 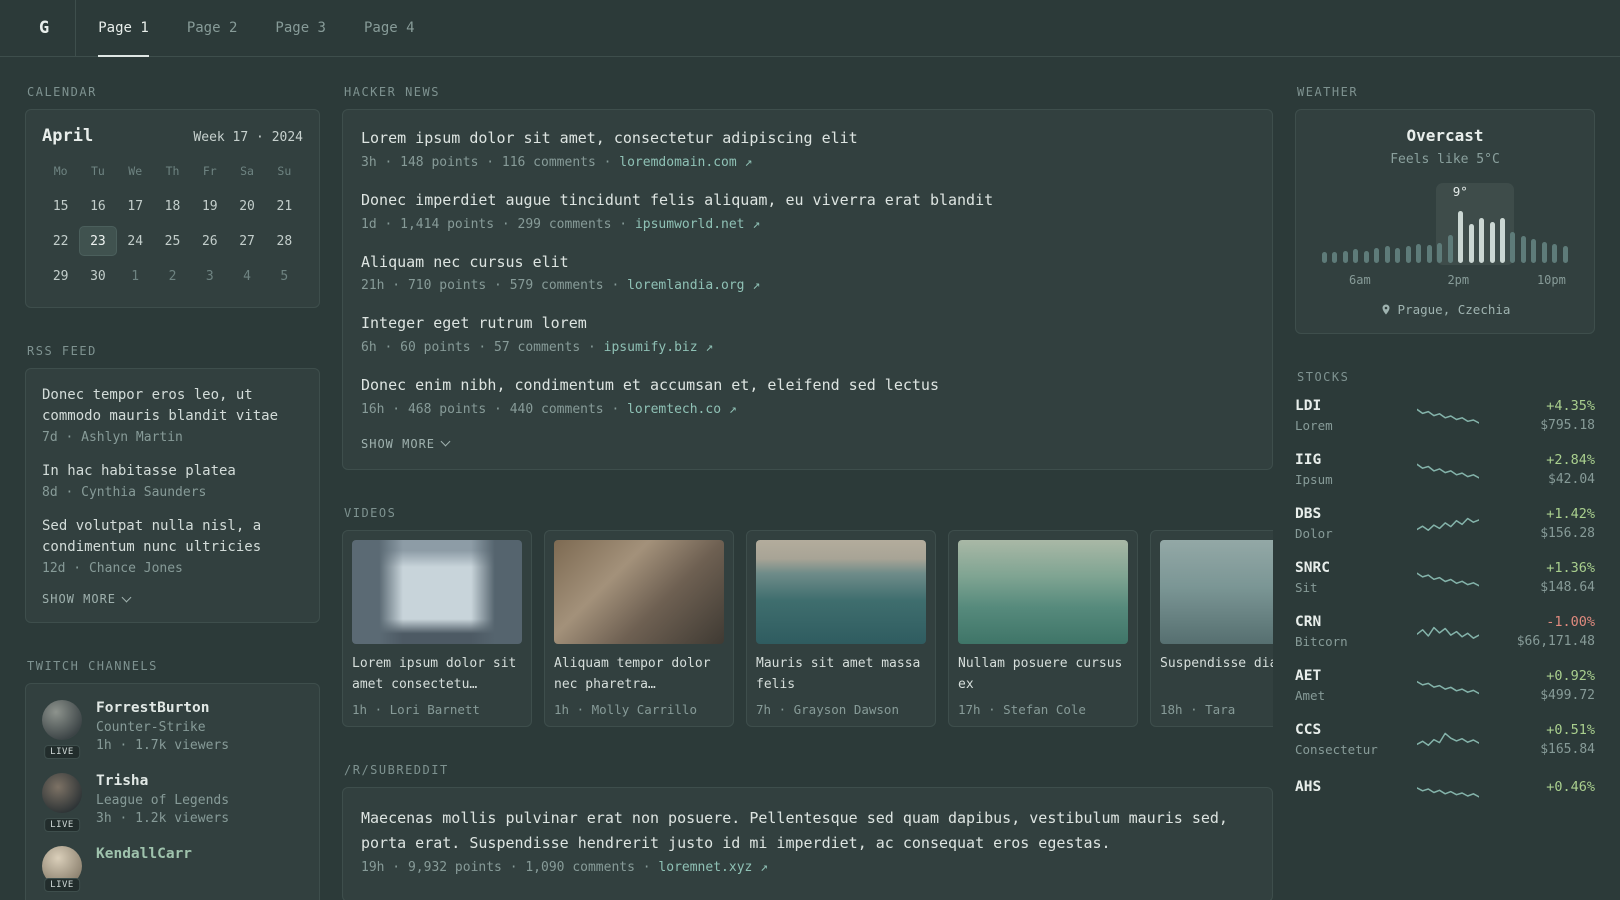 I want to click on stock-row: IIG Ipsum +2.84% $42.04, so click(x=1445, y=469).